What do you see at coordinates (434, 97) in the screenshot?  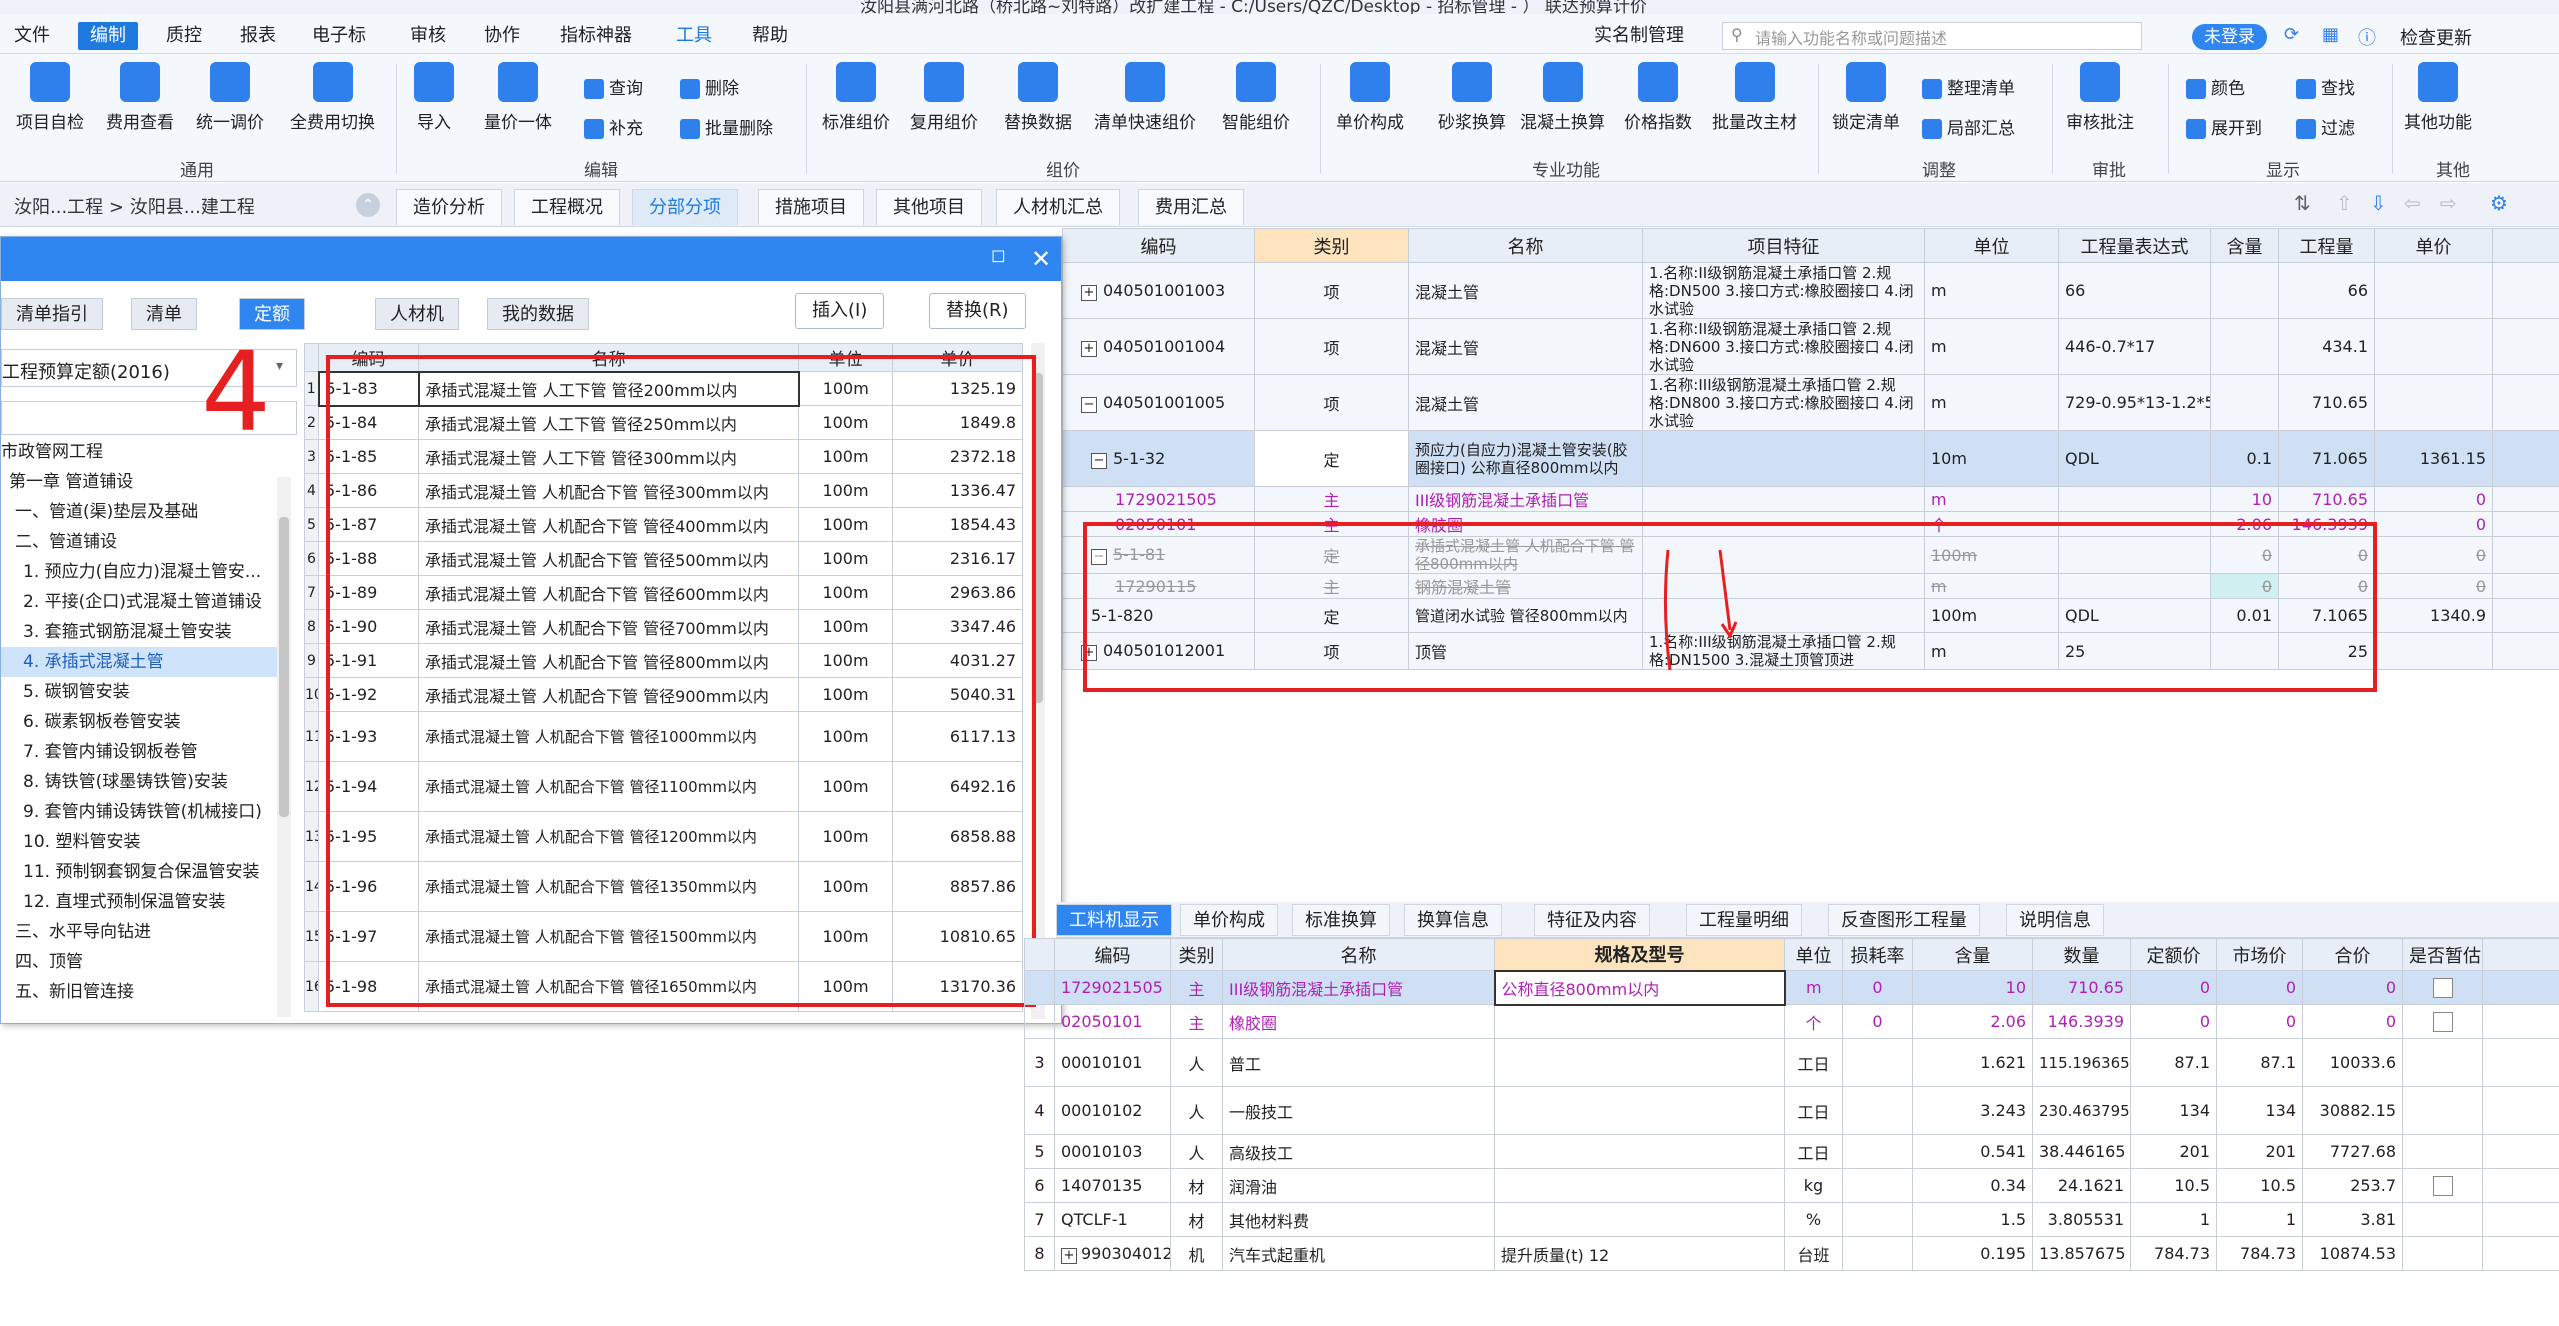 I see `import-button: 导入` at bounding box center [434, 97].